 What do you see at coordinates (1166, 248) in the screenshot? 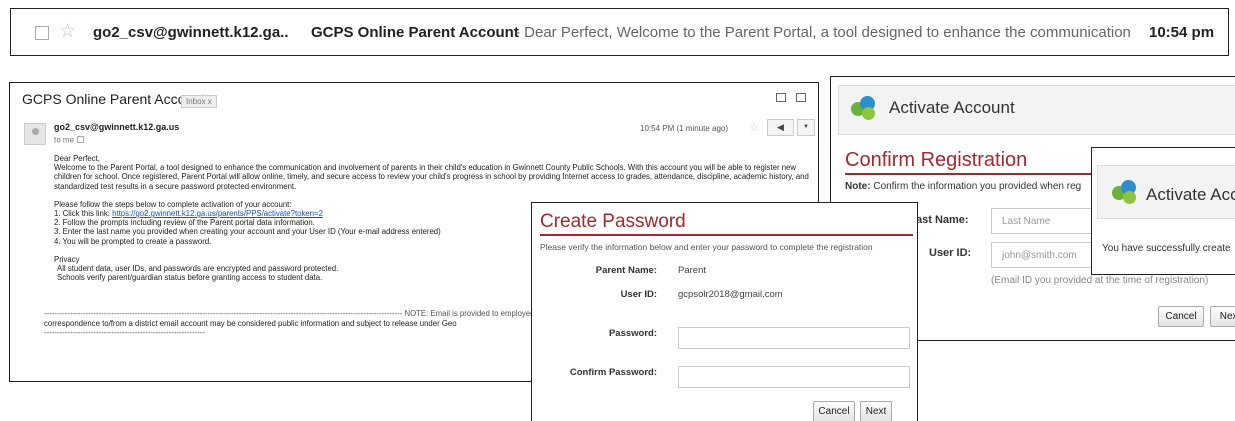
I see `success-message: You have successfully create` at bounding box center [1166, 248].